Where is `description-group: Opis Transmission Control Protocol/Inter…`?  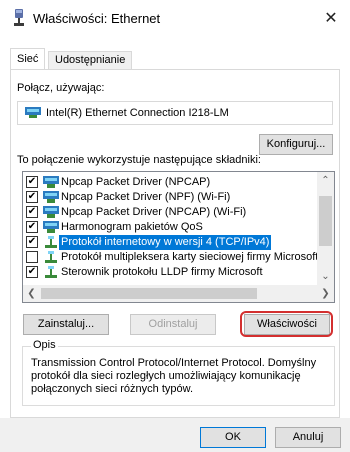 description-group: Opis Transmission Control Protocol/Inter… is located at coordinates (178, 372).